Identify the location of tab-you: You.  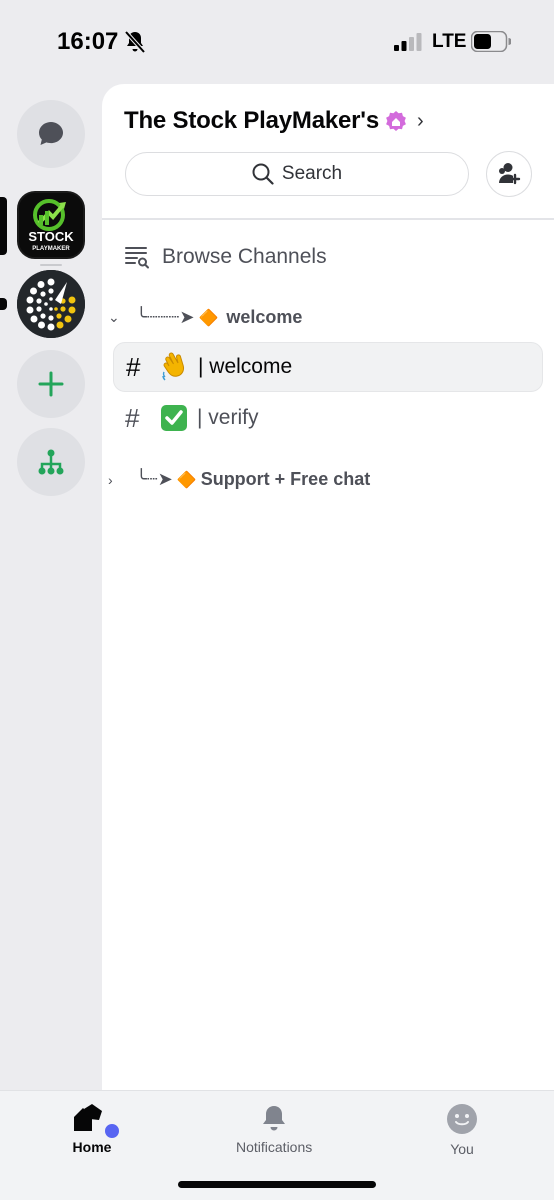
(462, 1130).